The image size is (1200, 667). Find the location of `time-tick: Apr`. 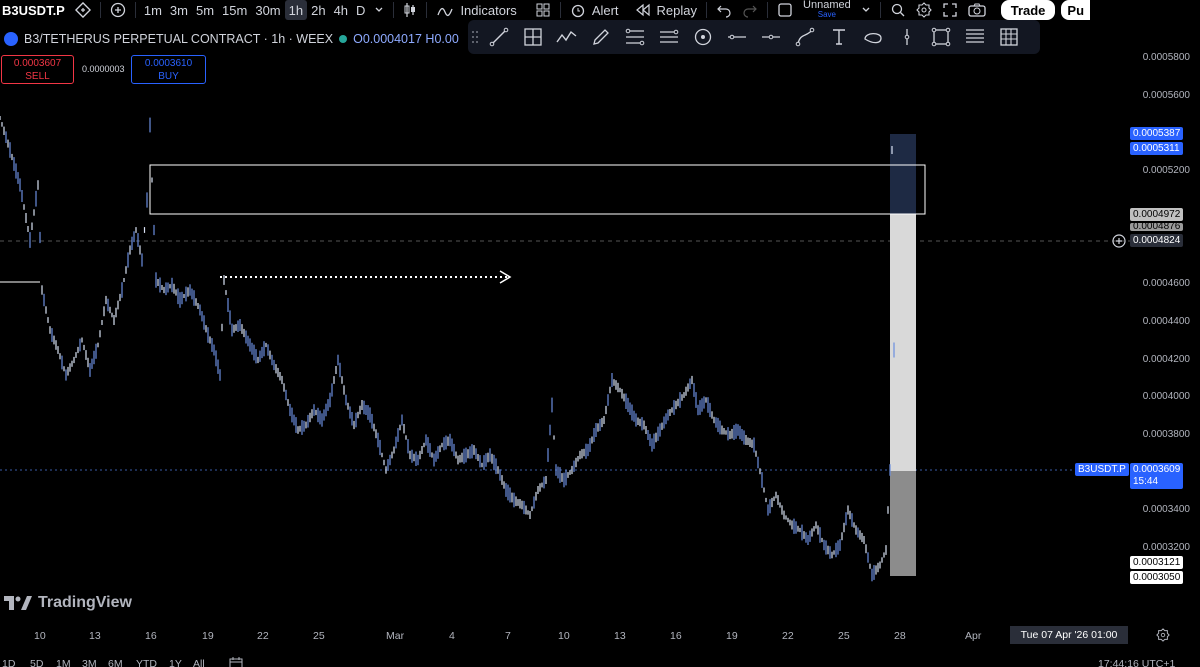

time-tick: Apr is located at coordinates (973, 636).